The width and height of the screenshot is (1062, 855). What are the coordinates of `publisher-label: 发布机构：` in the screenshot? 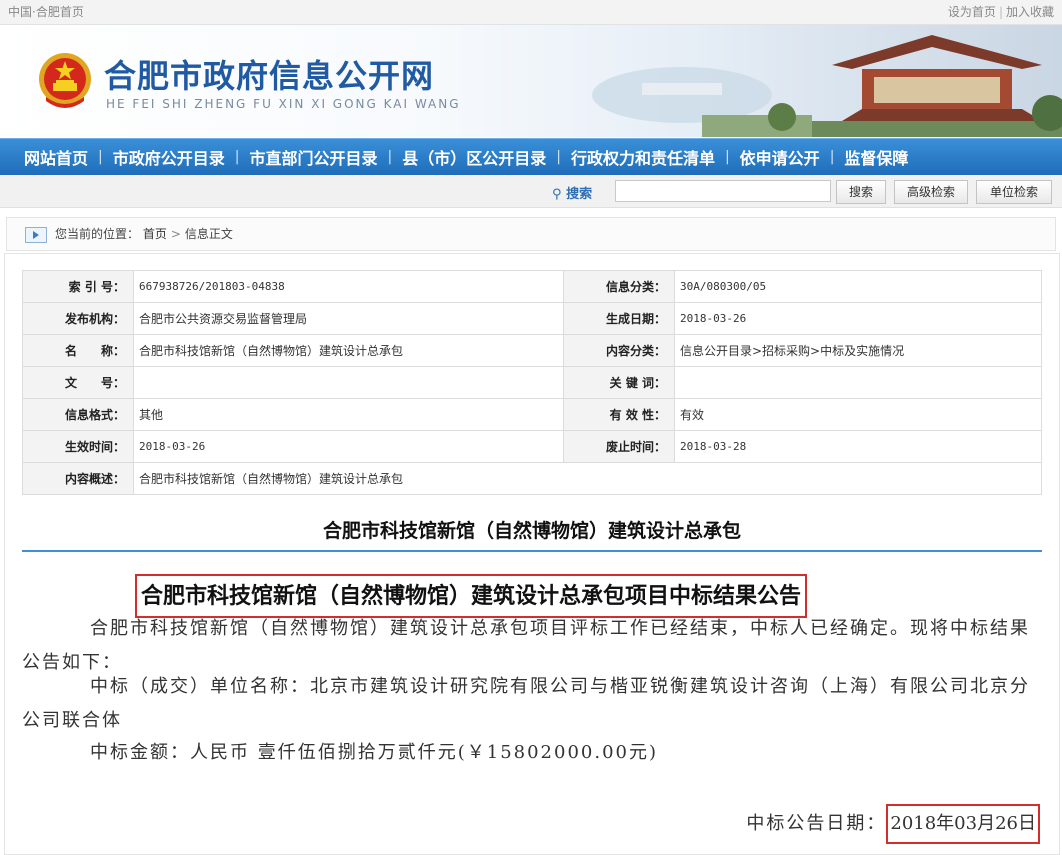 It's located at (78, 318).